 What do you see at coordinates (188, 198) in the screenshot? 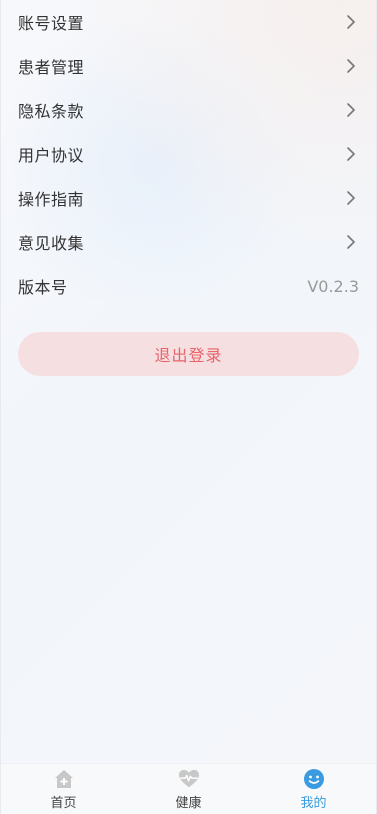
I see `menu-item-operation-guide: 操作指南` at bounding box center [188, 198].